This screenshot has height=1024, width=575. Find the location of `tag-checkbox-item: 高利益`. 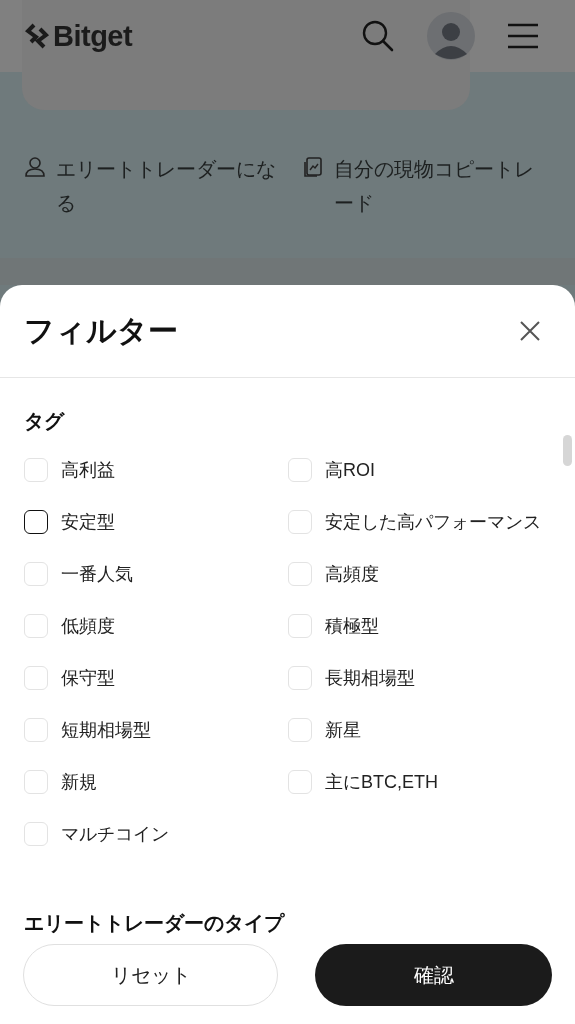

tag-checkbox-item: 高利益 is located at coordinates (69, 470).